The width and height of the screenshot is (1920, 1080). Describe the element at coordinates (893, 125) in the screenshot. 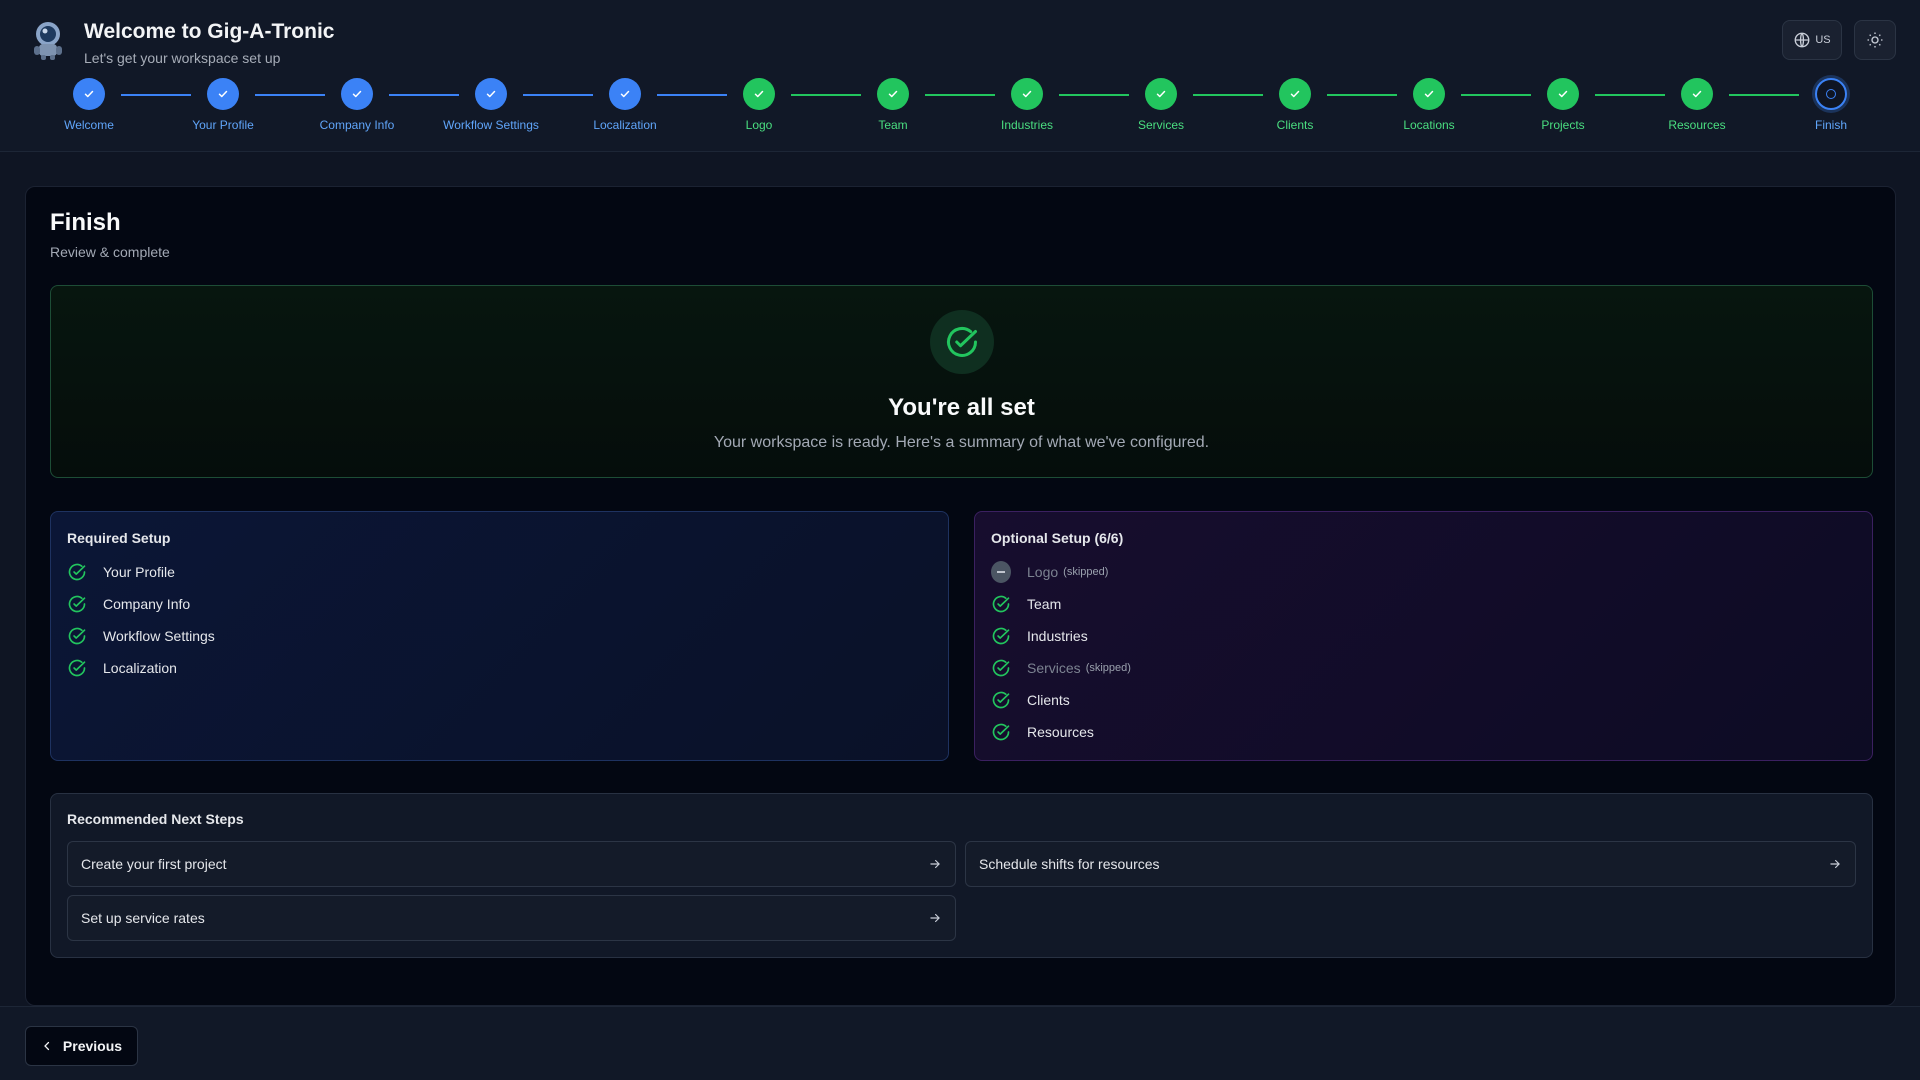

I see `step-label: Team` at that location.